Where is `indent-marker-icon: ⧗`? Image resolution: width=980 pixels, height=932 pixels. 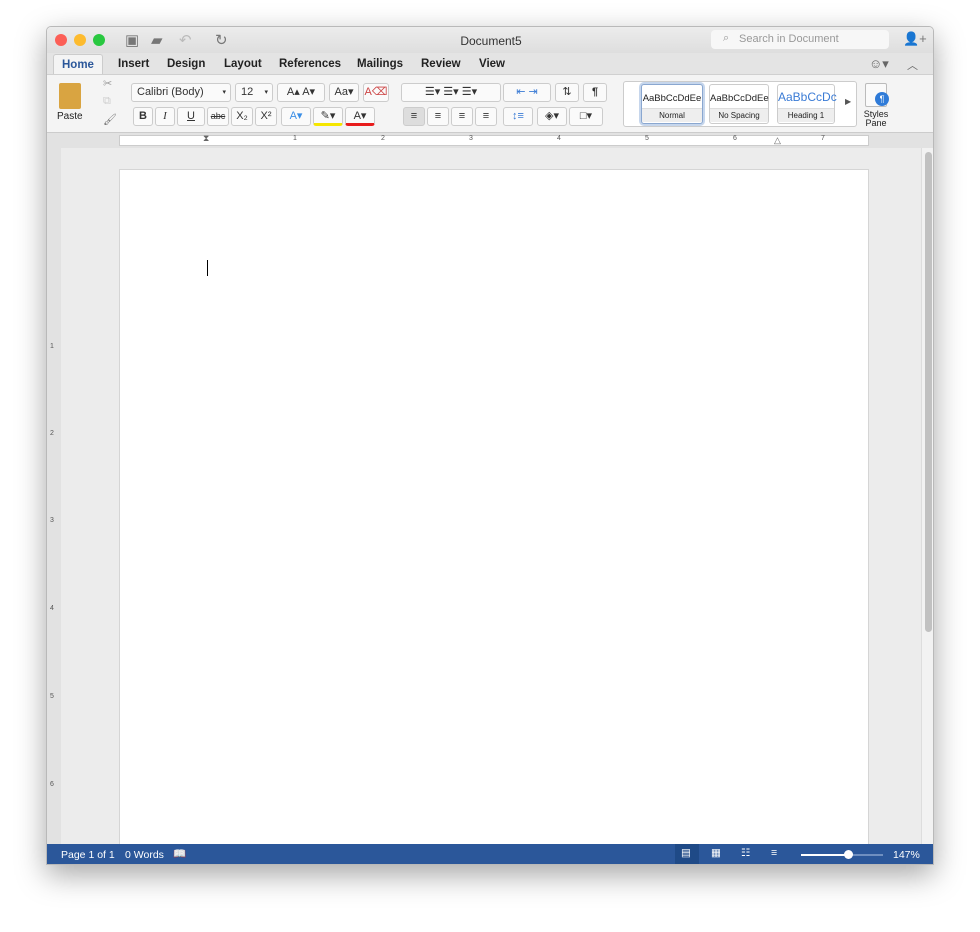 indent-marker-icon: ⧗ is located at coordinates (206, 138).